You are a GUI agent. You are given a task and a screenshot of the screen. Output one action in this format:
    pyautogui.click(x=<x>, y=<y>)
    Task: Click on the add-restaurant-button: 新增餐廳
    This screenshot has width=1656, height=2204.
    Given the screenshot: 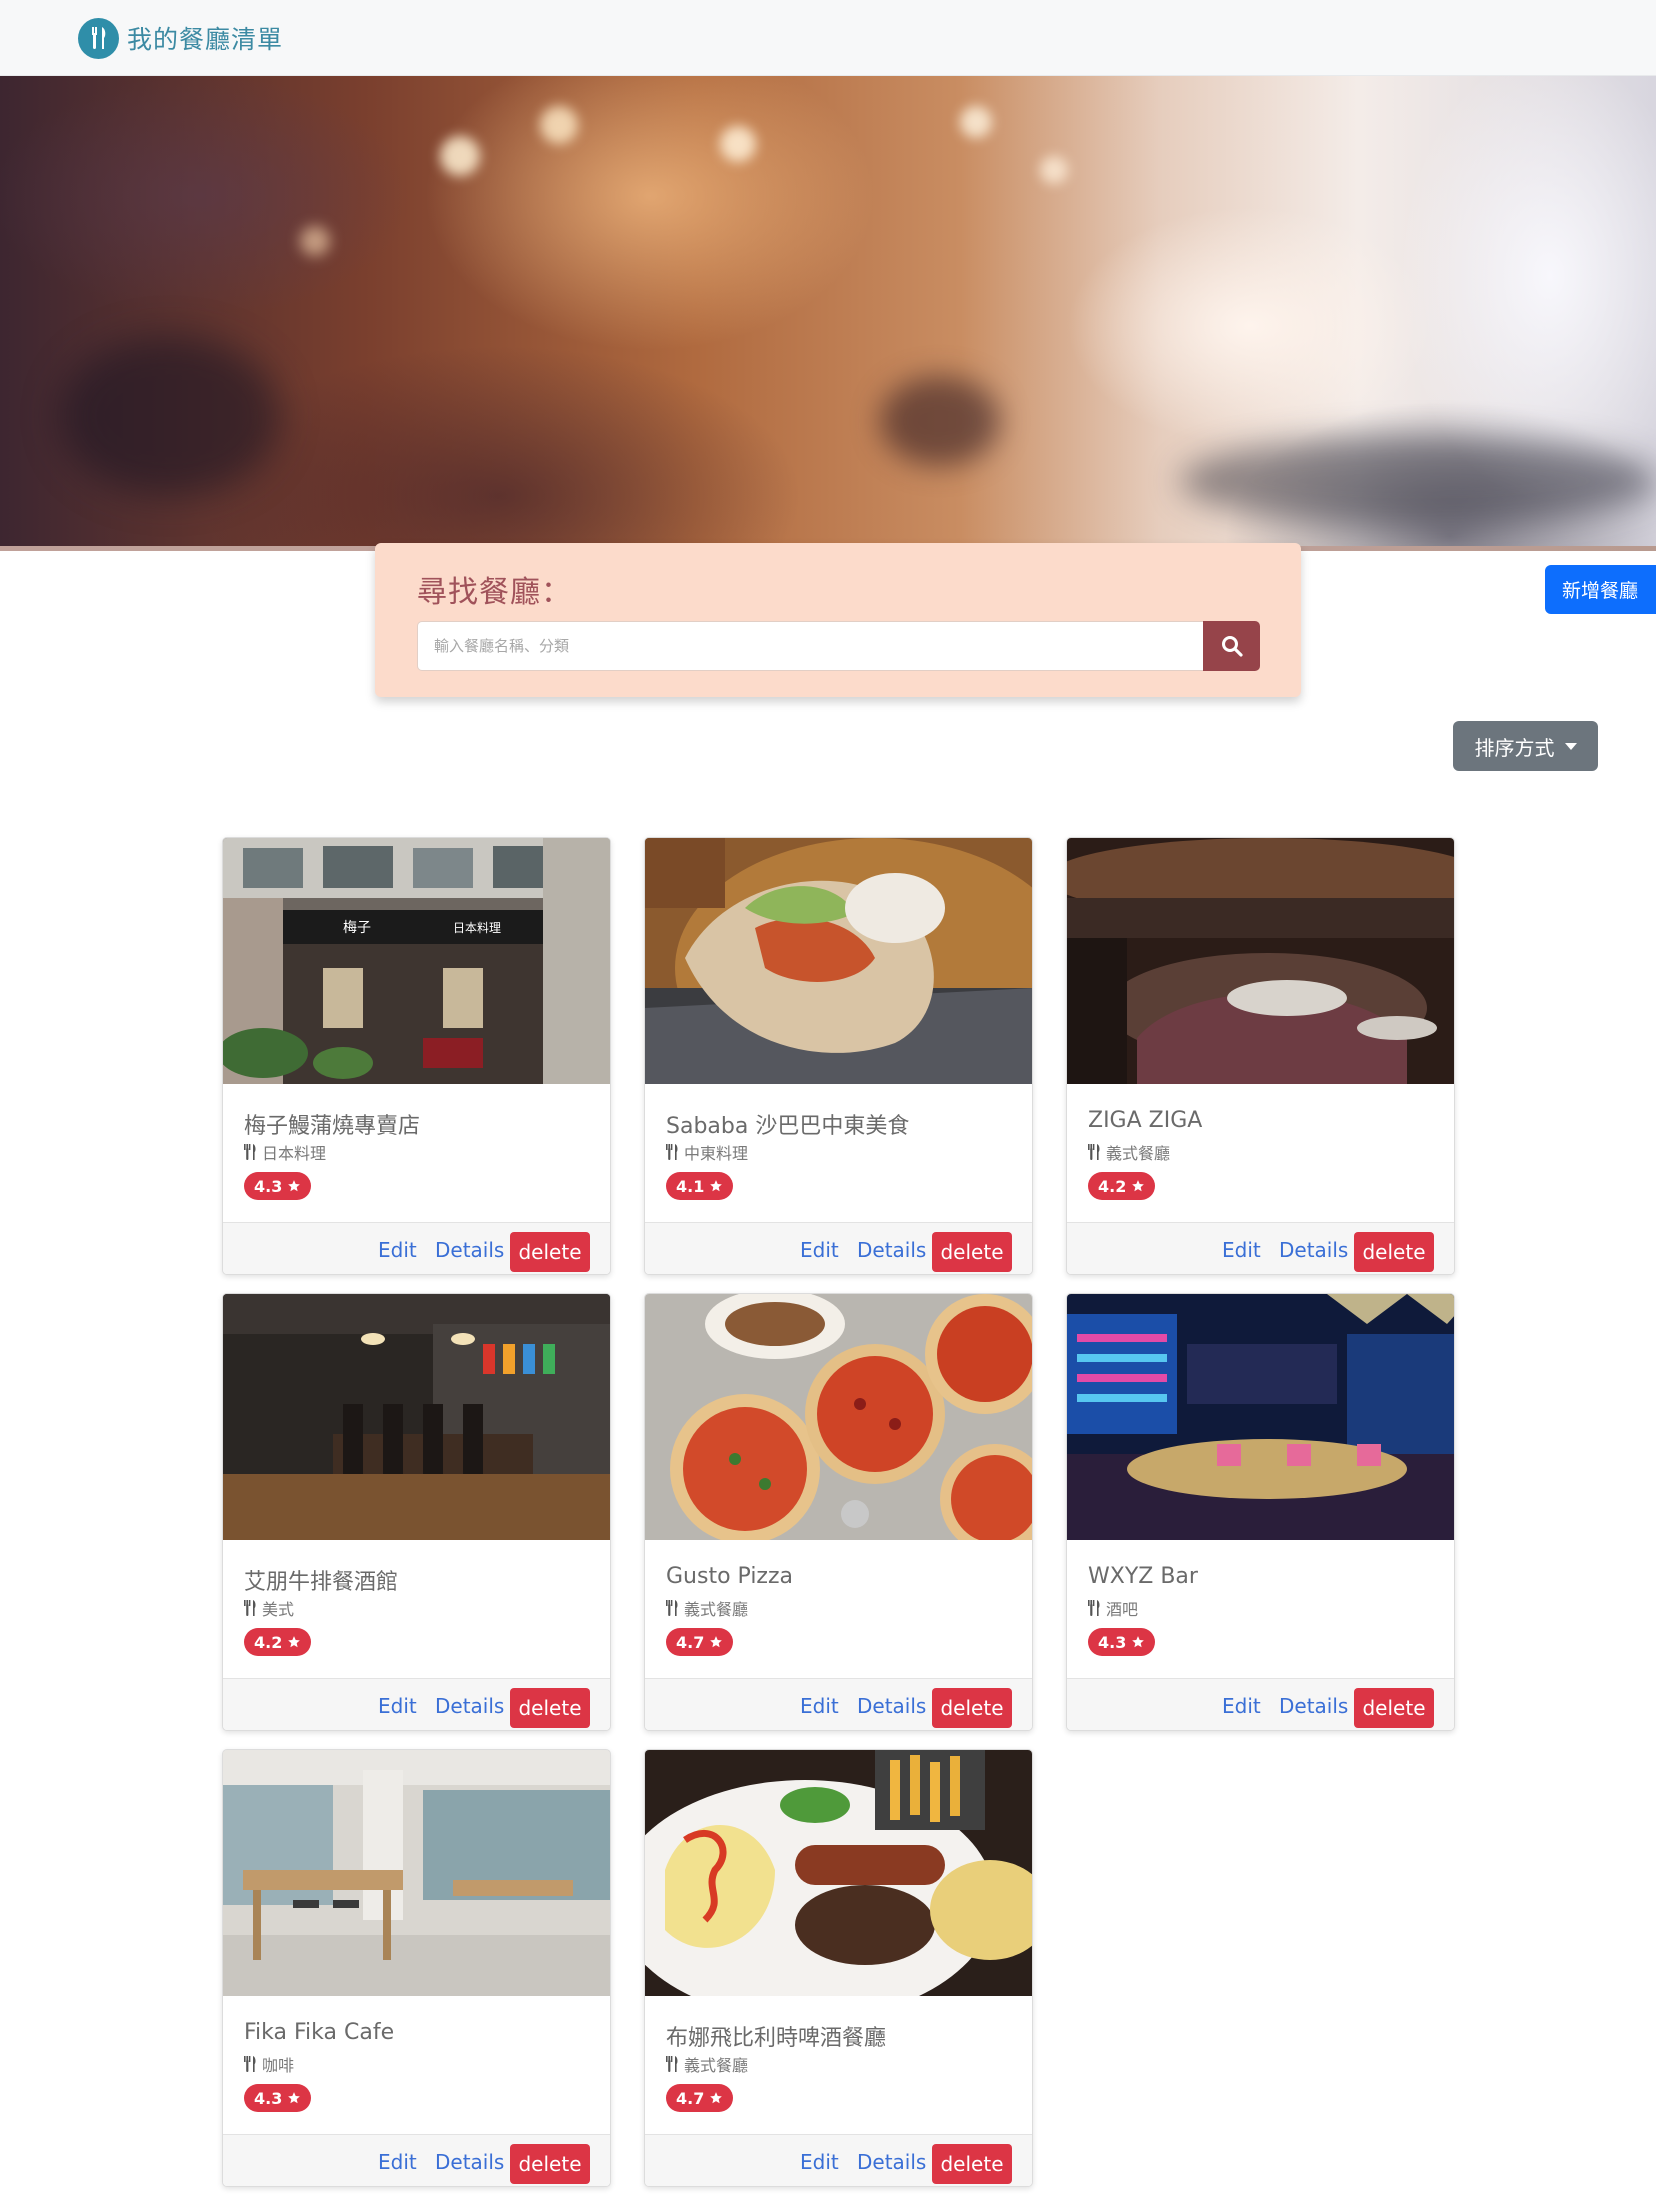 What is the action you would take?
    pyautogui.click(x=1600, y=589)
    